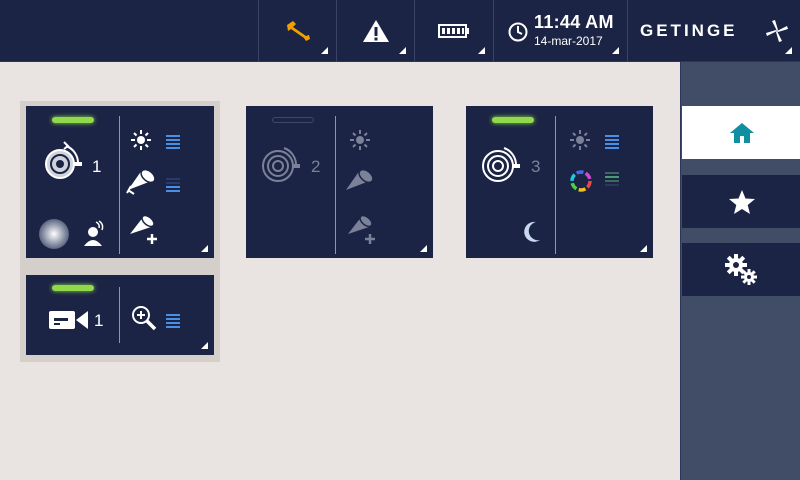 Image resolution: width=800 pixels, height=480 pixels. What do you see at coordinates (777, 31) in the screenshot?
I see `getinge-logo-icon` at bounding box center [777, 31].